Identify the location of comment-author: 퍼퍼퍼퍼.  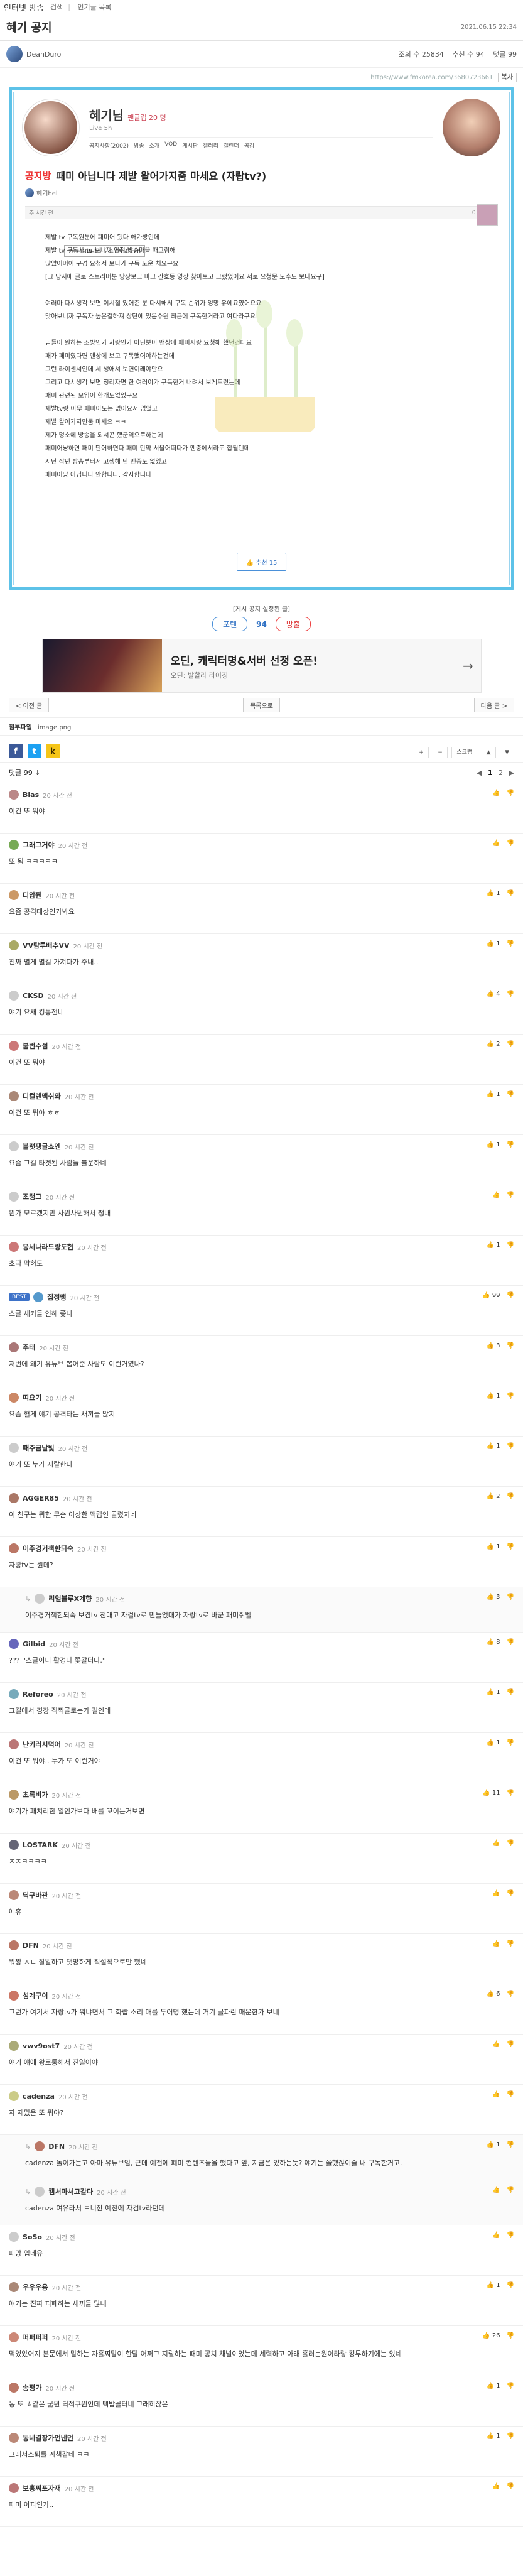
(36, 2337).